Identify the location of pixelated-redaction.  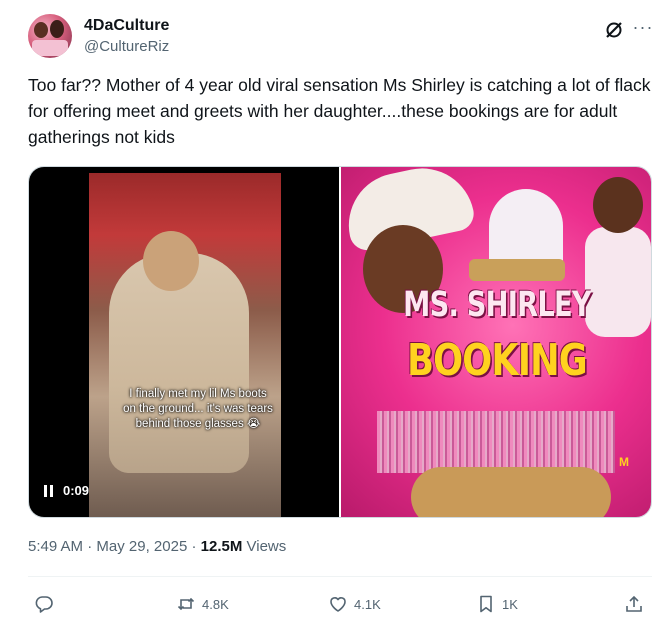
(496, 442).